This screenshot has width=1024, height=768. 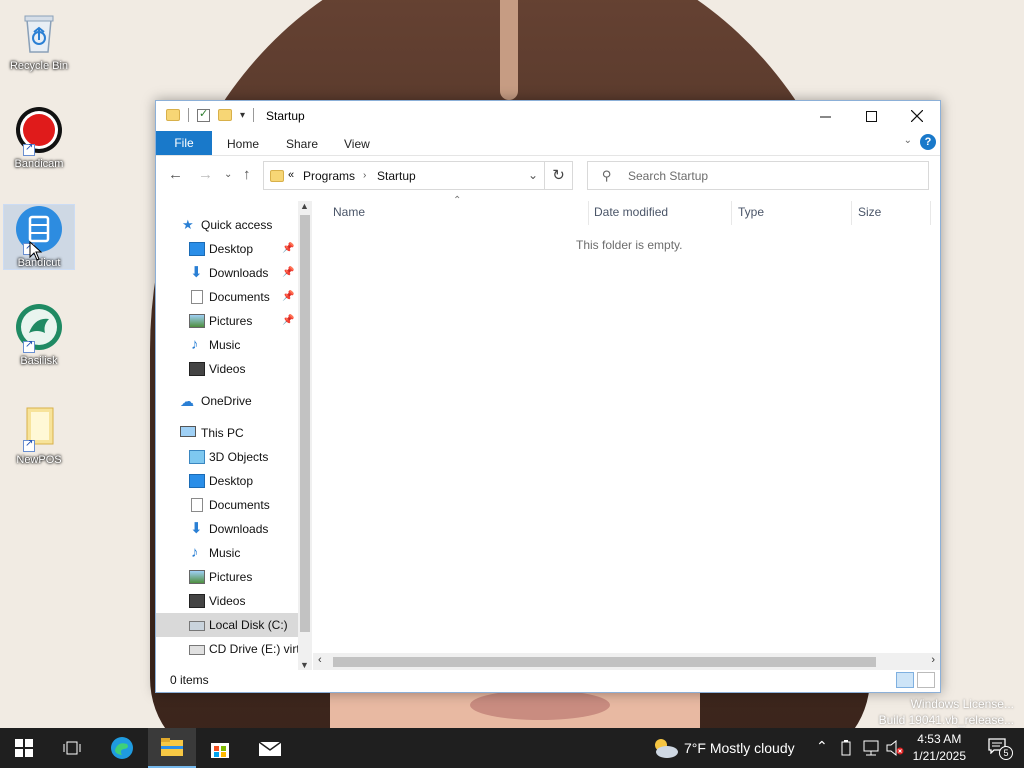 I want to click on desktop-icon-label: NewPOS, so click(x=39, y=460).